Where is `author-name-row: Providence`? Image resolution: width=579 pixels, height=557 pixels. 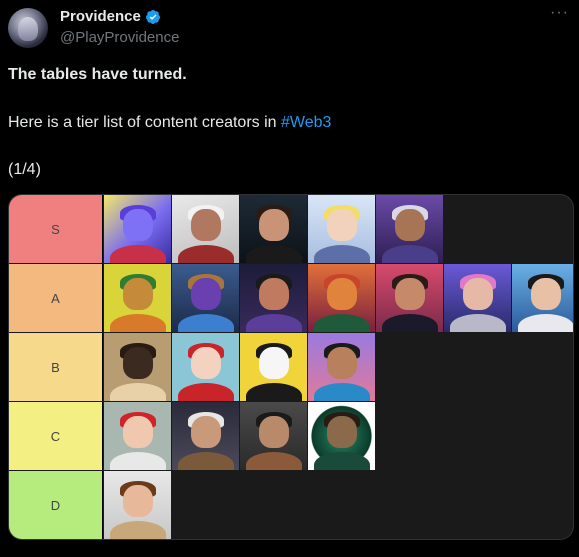
author-name-row: Providence is located at coordinates (110, 16).